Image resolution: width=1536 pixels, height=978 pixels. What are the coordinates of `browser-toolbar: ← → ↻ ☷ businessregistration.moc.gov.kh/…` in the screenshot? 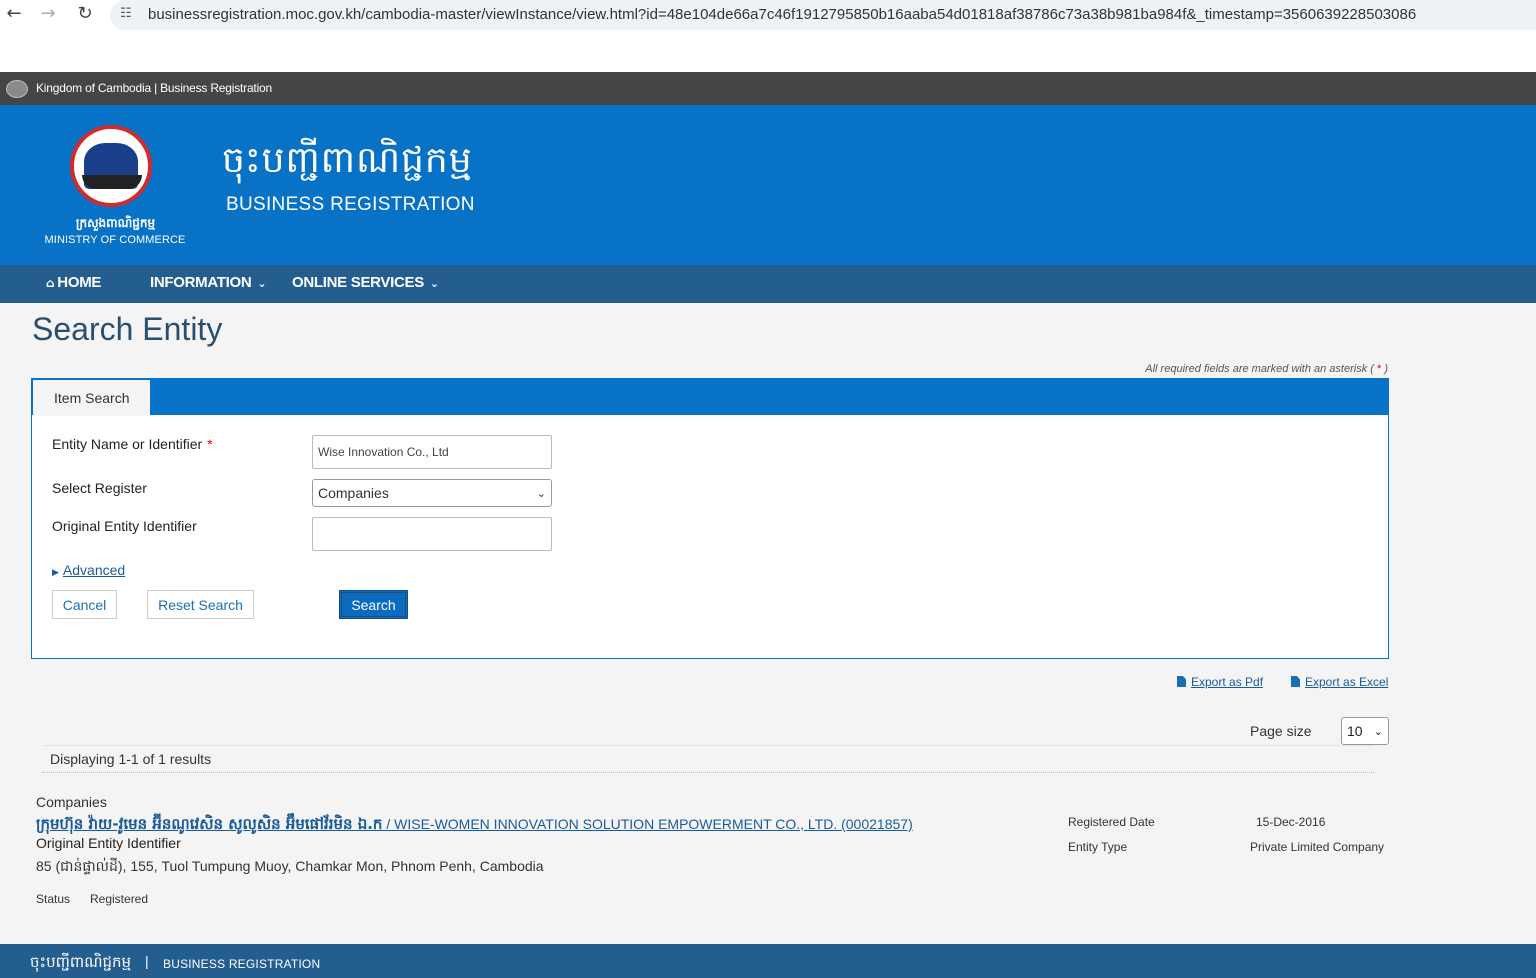 It's located at (768, 36).